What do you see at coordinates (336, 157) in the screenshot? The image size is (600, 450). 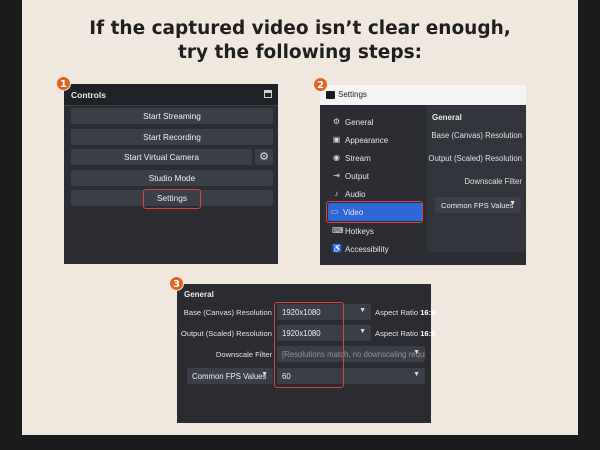 I see `stream-icon: ◉` at bounding box center [336, 157].